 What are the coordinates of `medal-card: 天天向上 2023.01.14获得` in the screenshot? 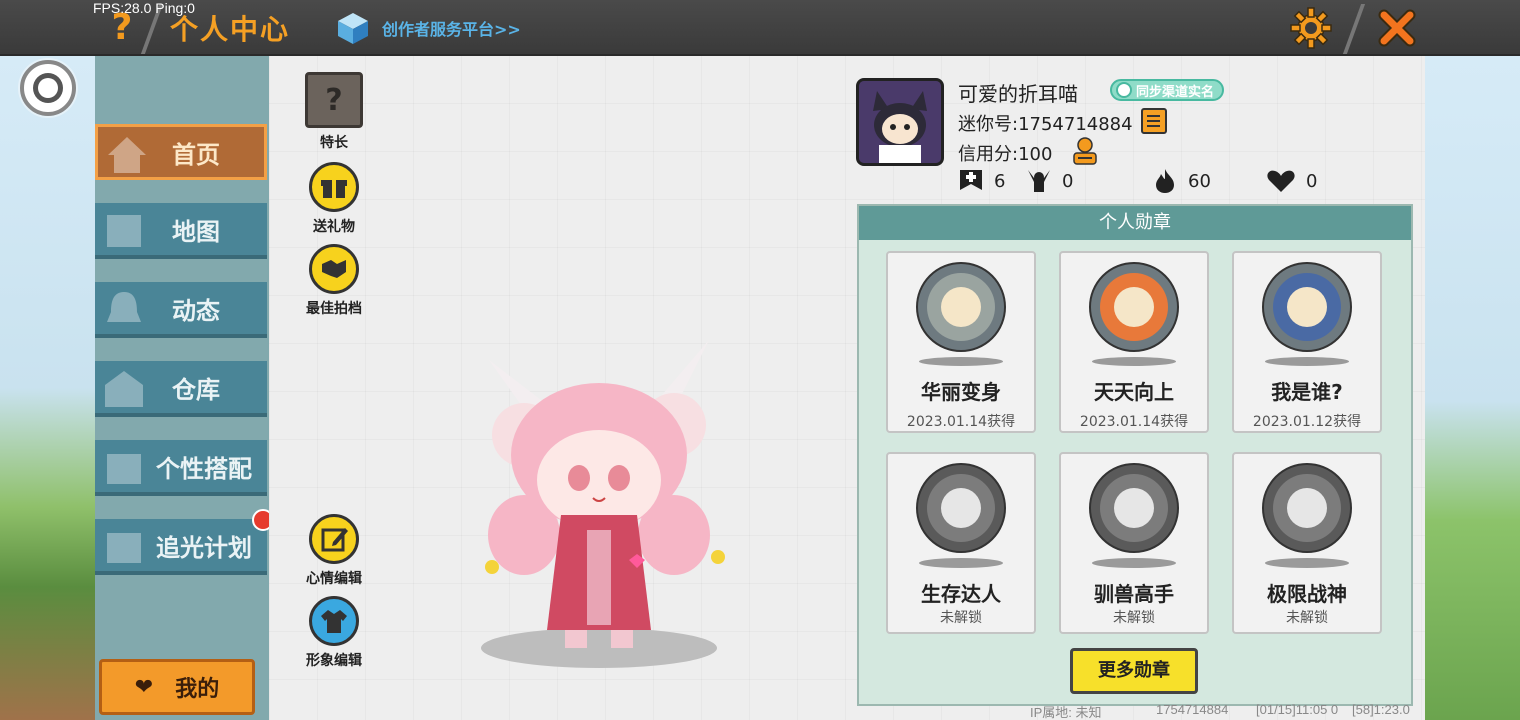 It's located at (1134, 342).